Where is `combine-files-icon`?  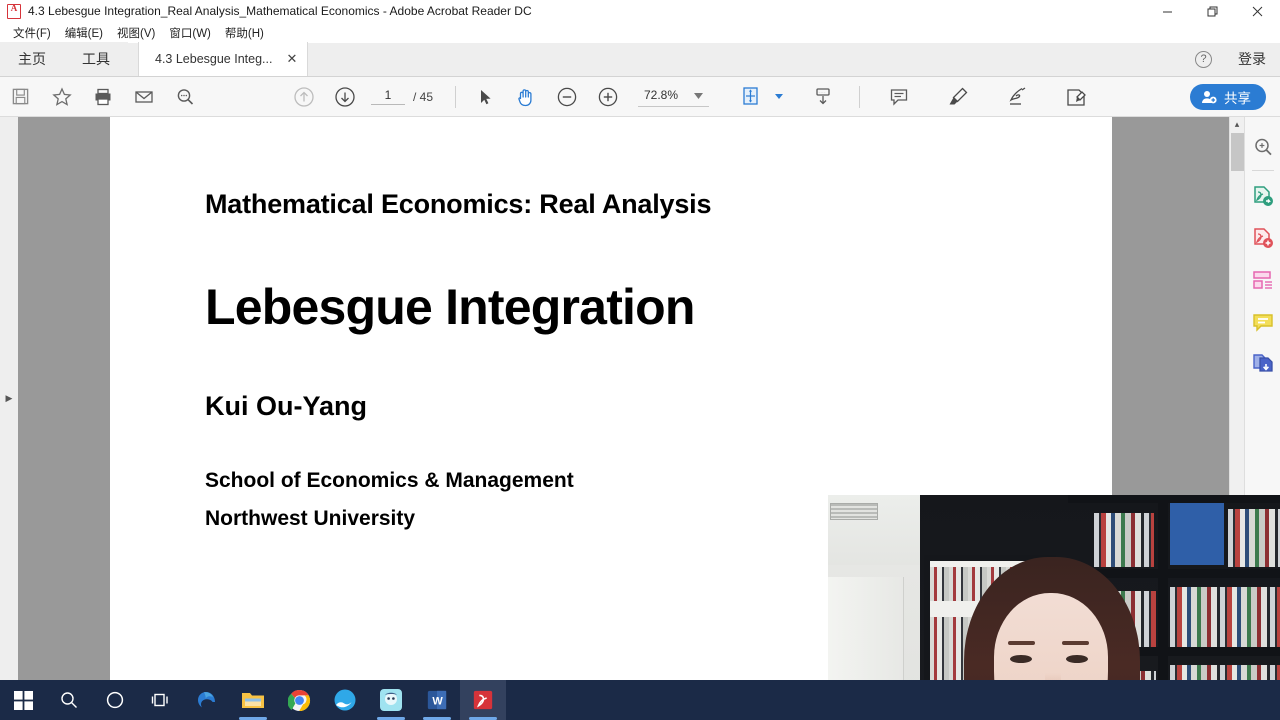
combine-files-icon is located at coordinates (1262, 364).